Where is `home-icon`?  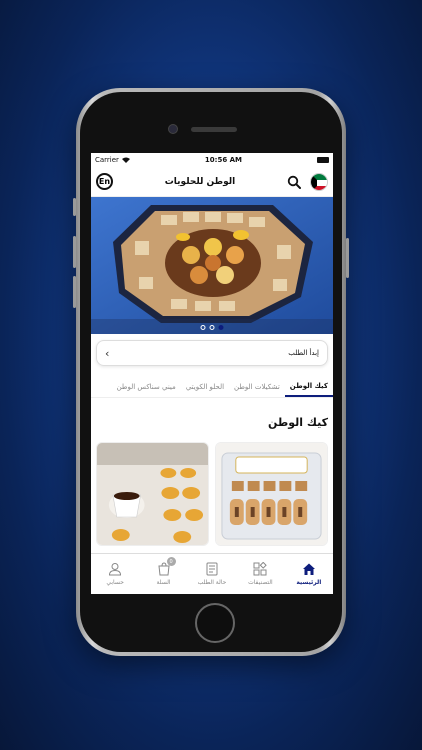 home-icon is located at coordinates (308, 569).